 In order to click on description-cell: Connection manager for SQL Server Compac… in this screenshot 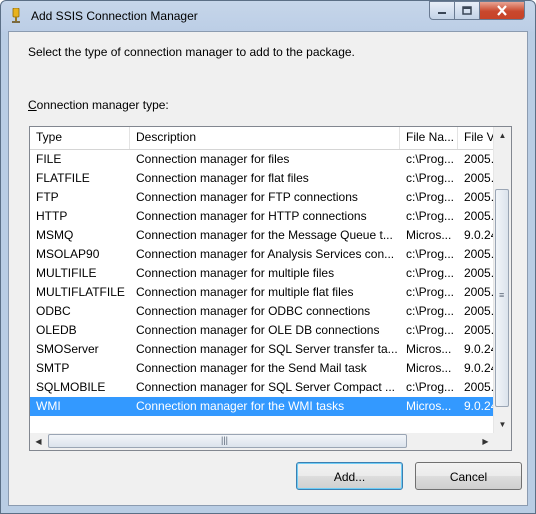, I will do `click(266, 387)`.